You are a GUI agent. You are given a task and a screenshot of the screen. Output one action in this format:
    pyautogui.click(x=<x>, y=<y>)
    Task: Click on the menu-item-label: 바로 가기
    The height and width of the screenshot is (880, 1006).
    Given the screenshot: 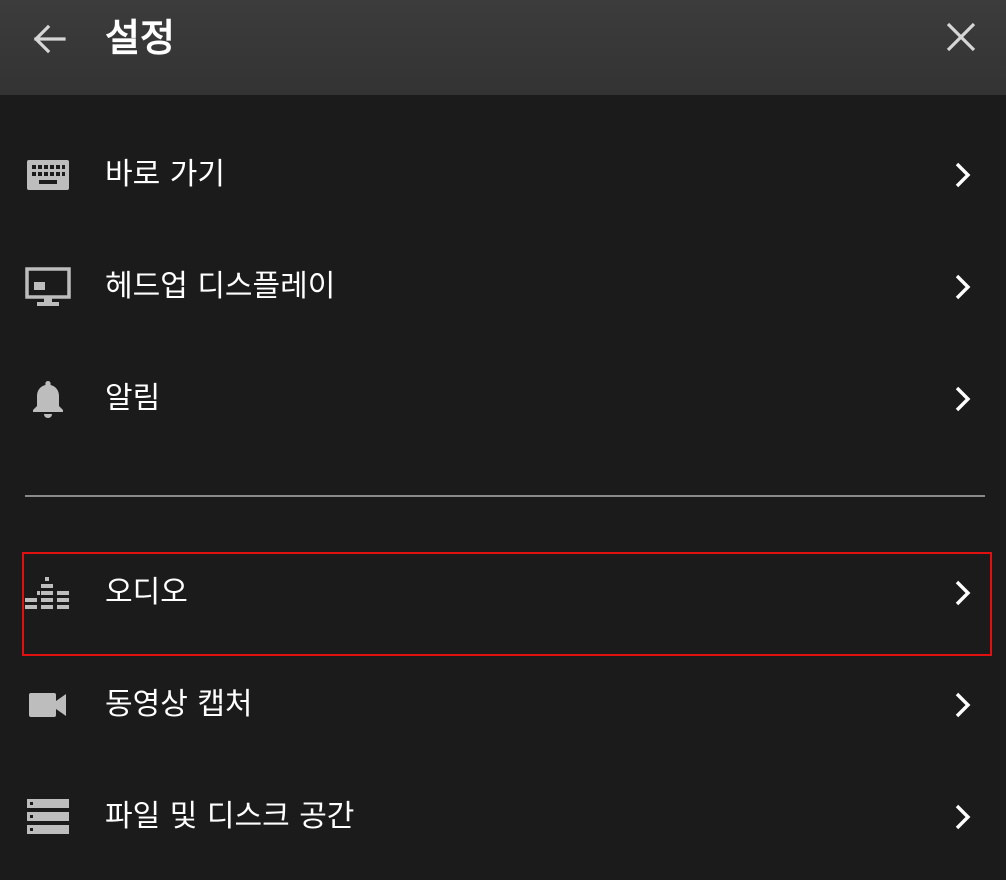 What is the action you would take?
    pyautogui.click(x=165, y=174)
    